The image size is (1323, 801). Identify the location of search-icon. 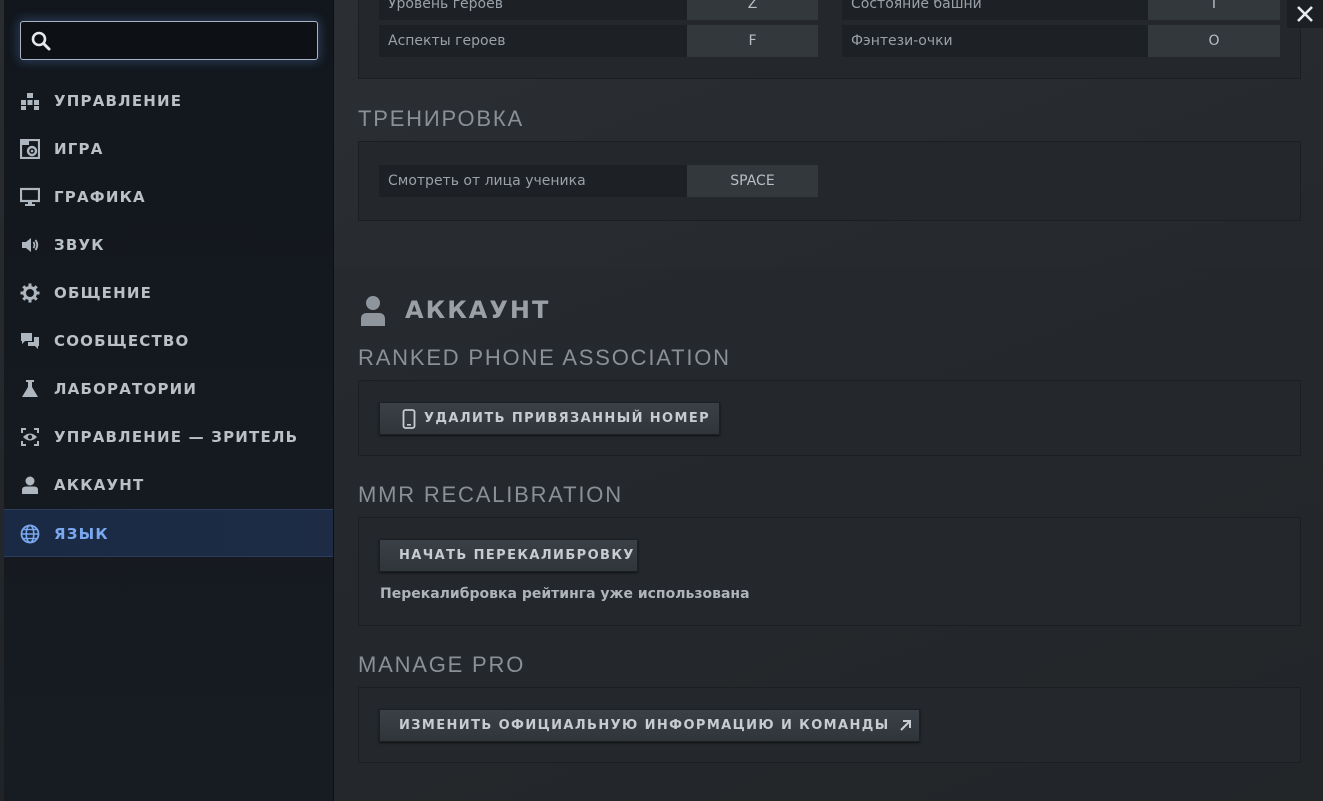
(41, 41).